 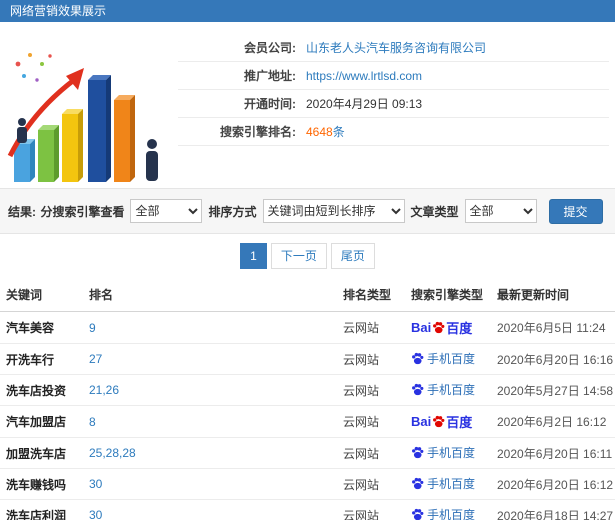 I want to click on table-row: 开洗车行 27 云网站 Bai 百度, so click(x=307, y=359).